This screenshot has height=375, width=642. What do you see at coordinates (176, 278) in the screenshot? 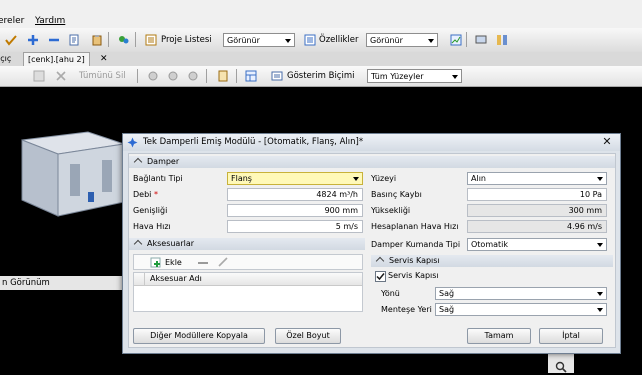
I see `accessory-name-column: Aksesuar Adı` at bounding box center [176, 278].